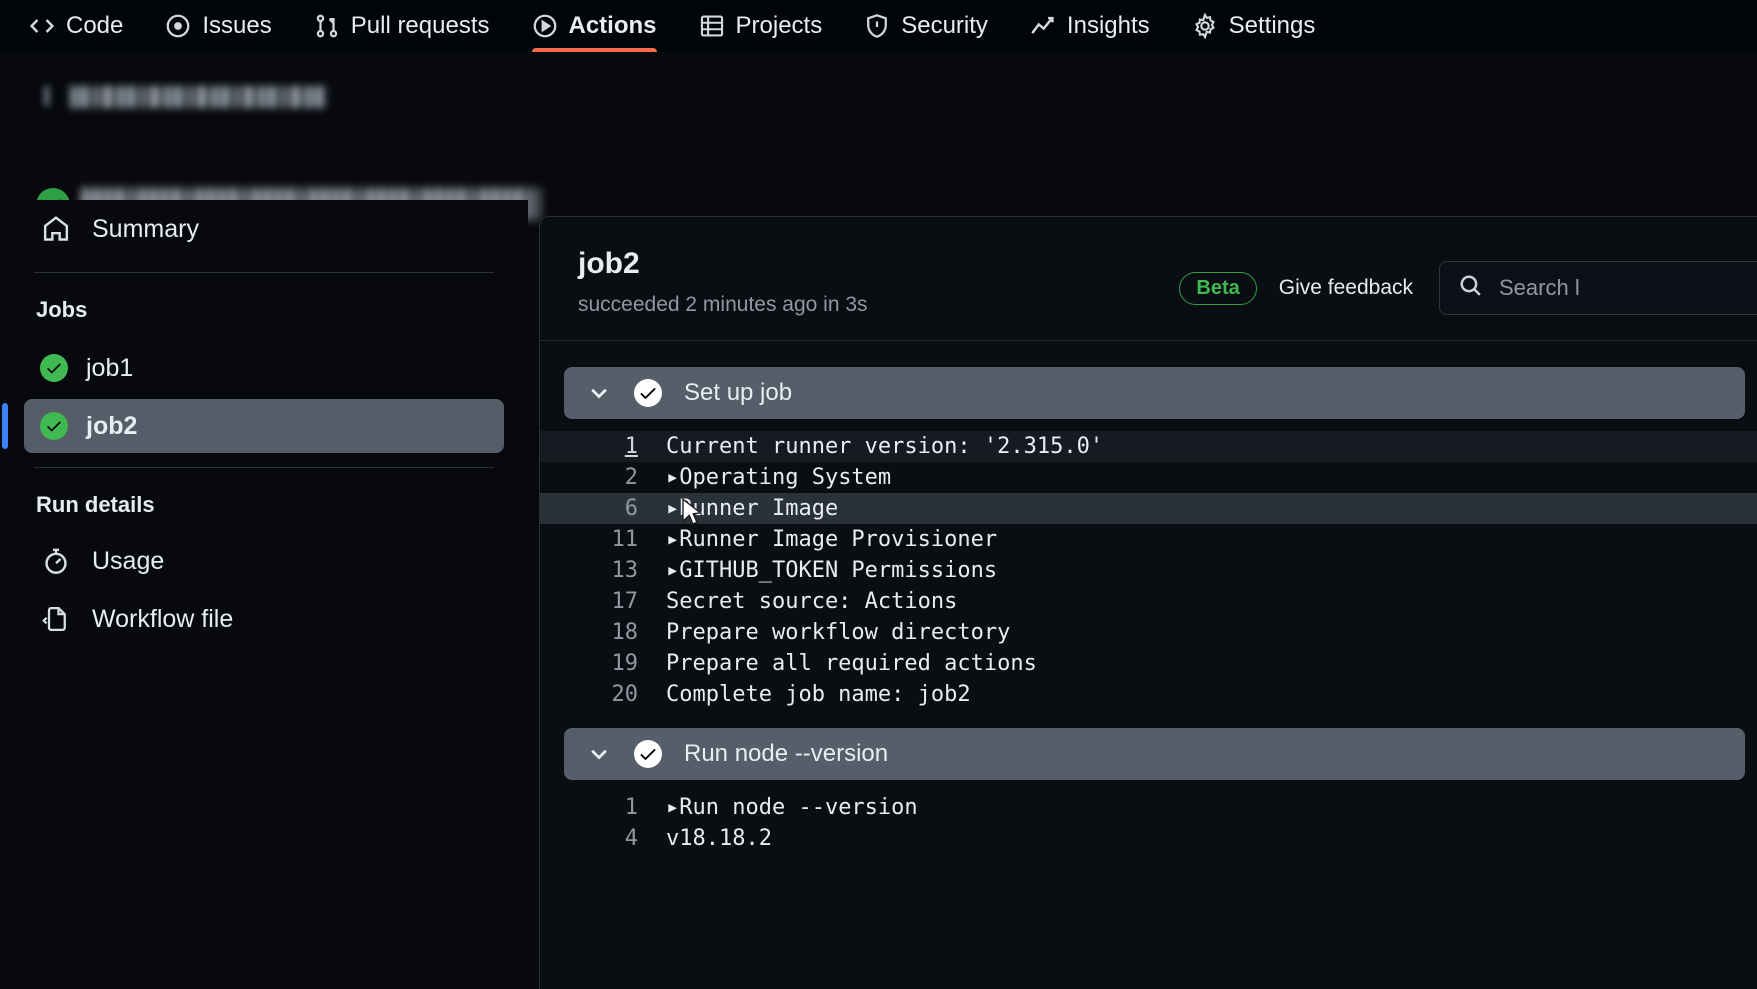 The width and height of the screenshot is (1757, 989). Describe the element at coordinates (1154, 754) in the screenshot. I see `log-step-header: Run node --version` at that location.